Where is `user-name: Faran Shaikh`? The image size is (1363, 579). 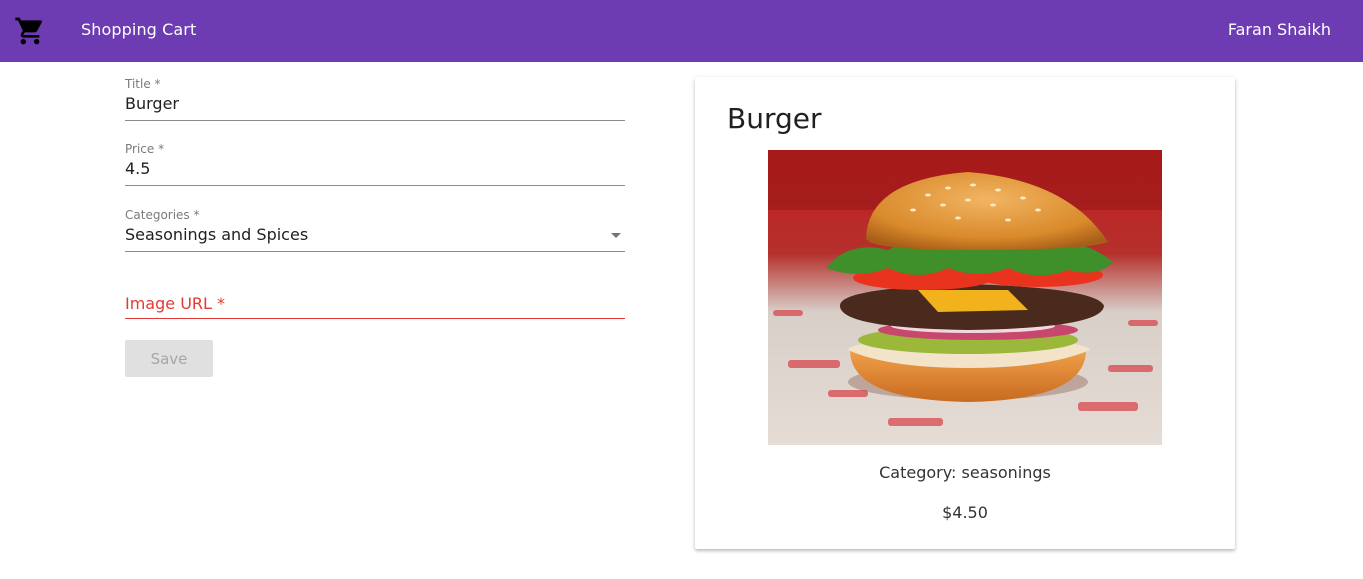 user-name: Faran Shaikh is located at coordinates (1279, 30).